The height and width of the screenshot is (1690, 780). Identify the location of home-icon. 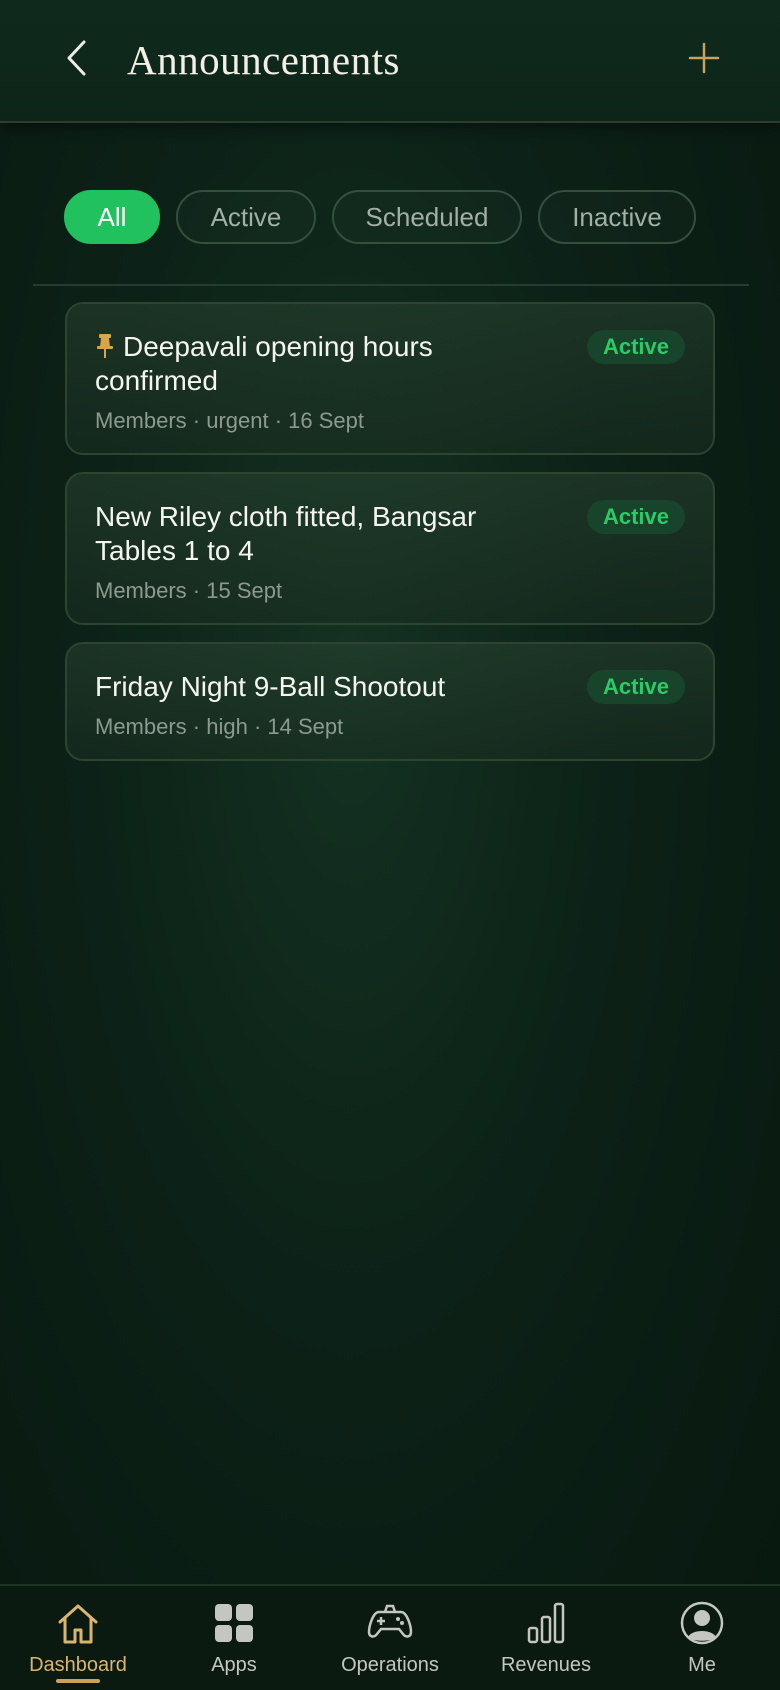
(78, 1624).